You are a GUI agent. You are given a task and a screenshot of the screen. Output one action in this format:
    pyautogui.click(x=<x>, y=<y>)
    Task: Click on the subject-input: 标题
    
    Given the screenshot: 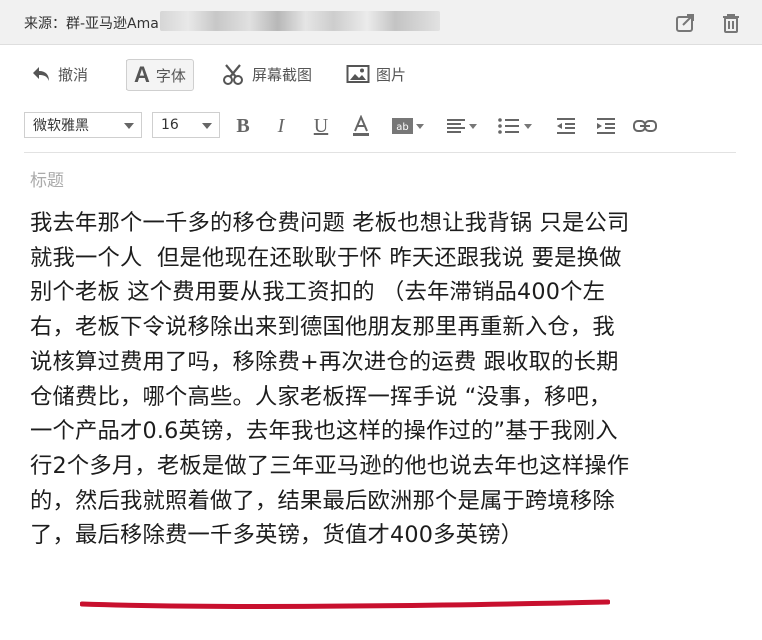 What is the action you would take?
    pyautogui.click(x=47, y=178)
    